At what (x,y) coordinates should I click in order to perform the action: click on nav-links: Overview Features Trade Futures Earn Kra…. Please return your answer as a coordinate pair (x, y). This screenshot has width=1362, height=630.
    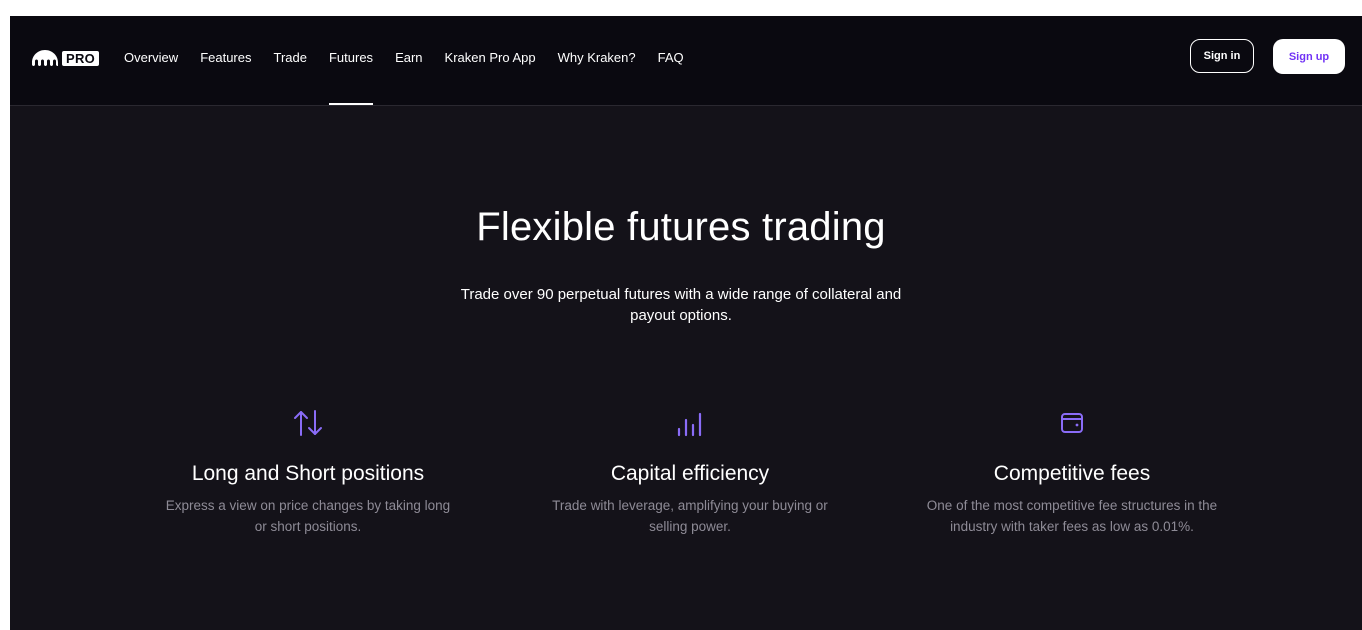
    Looking at the image, I should click on (415, 77).